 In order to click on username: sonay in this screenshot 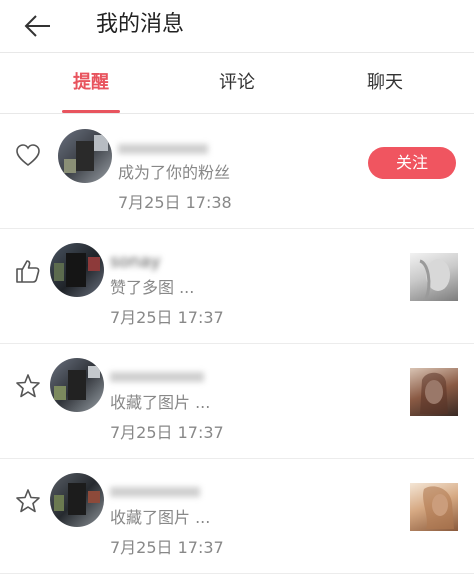, I will do `click(135, 262)`.